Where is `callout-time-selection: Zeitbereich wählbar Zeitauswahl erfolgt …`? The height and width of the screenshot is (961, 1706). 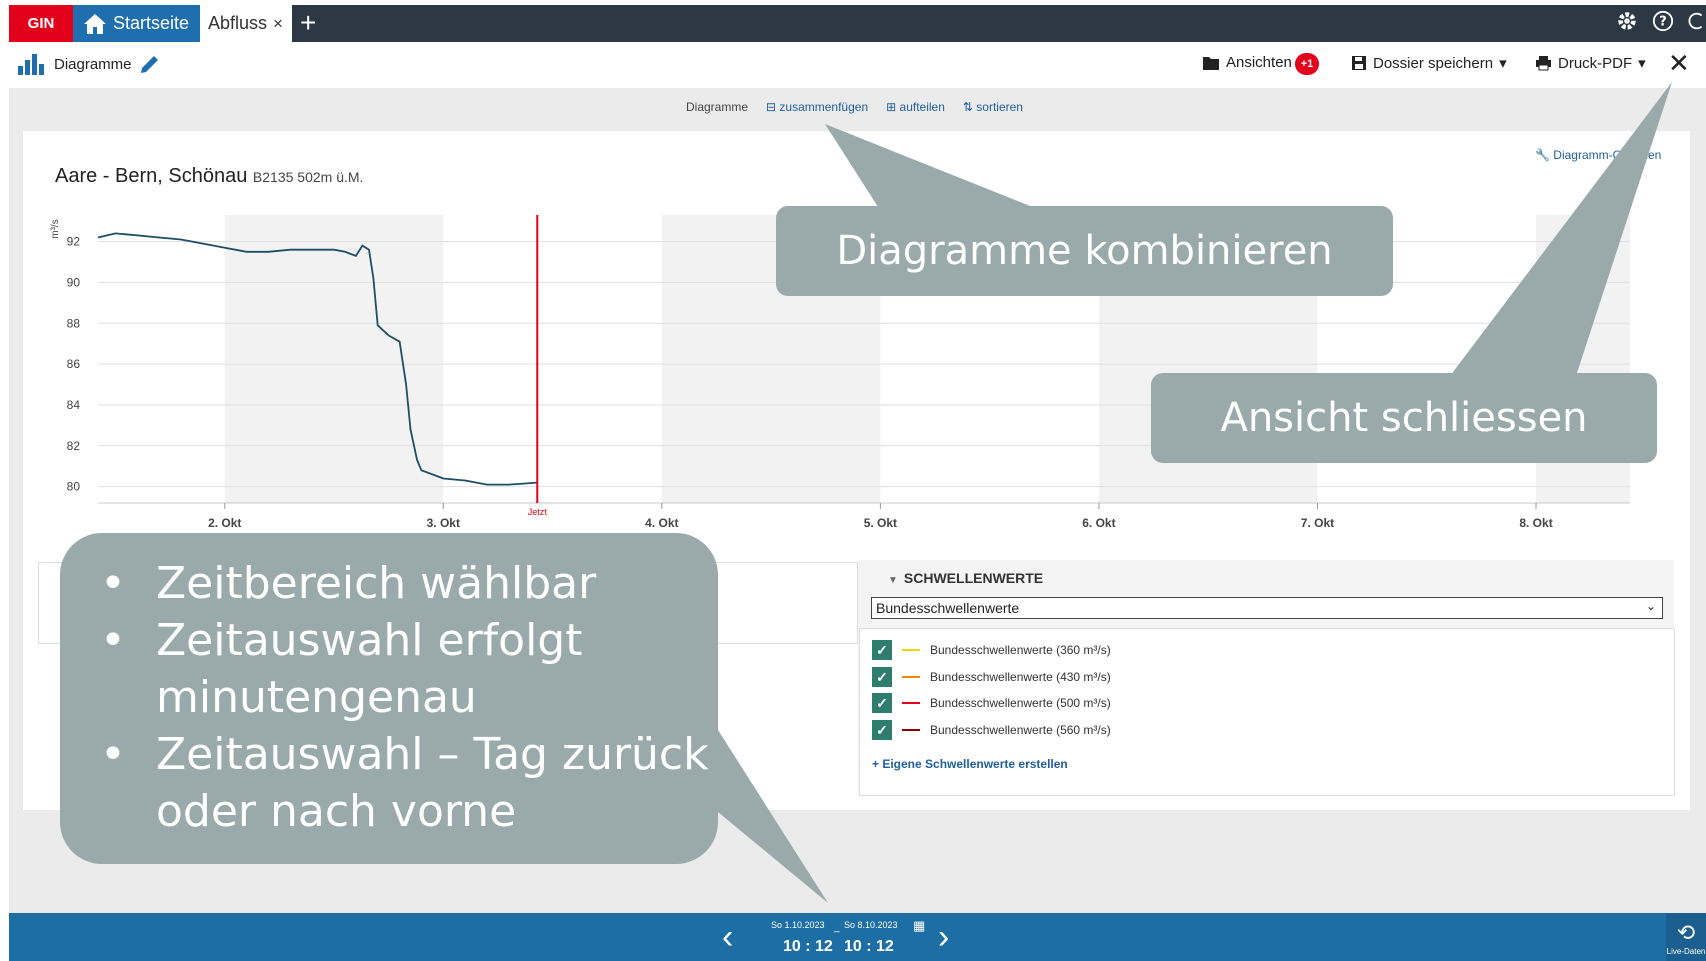 callout-time-selection: Zeitbereich wählbar Zeitauswahl erfolgt … is located at coordinates (389, 698).